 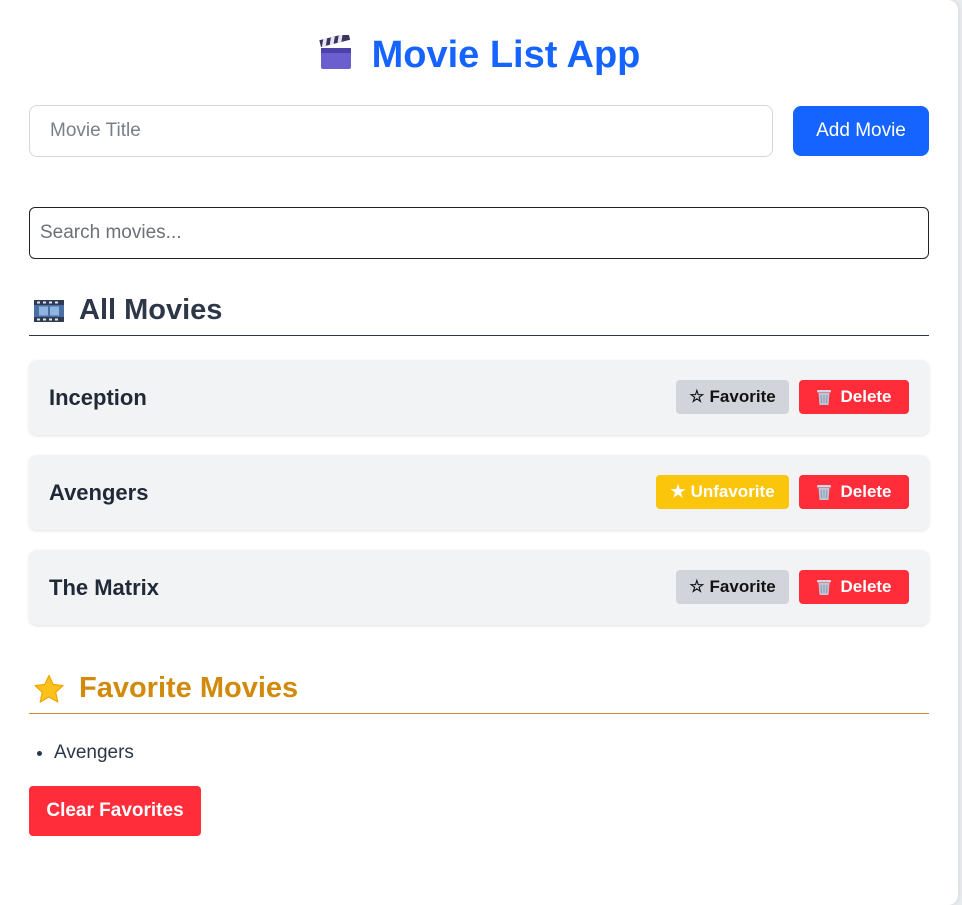 What do you see at coordinates (115, 811) in the screenshot?
I see `clear-favorites-button: Clear Favorites` at bounding box center [115, 811].